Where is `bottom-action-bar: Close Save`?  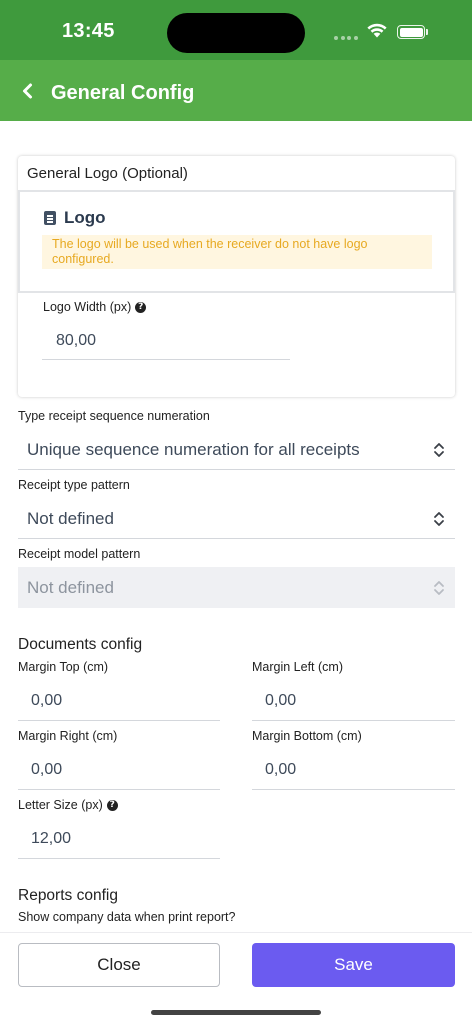
bottom-action-bar: Close Save is located at coordinates (236, 978).